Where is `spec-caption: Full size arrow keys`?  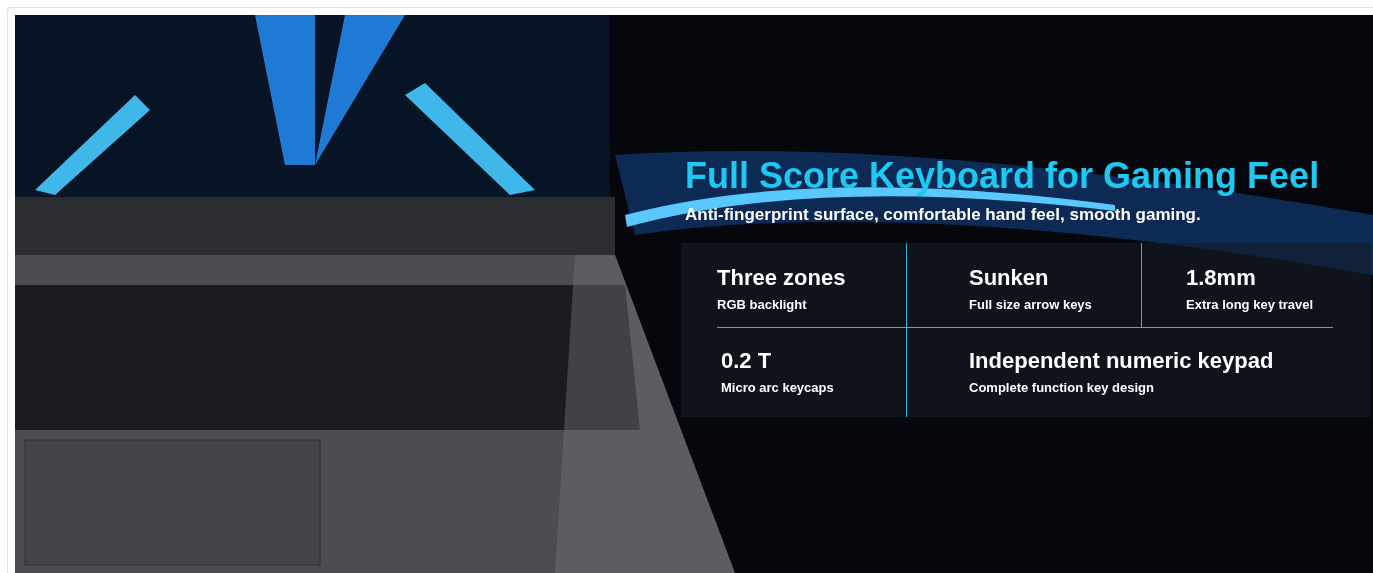 spec-caption: Full size arrow keys is located at coordinates (1031, 304).